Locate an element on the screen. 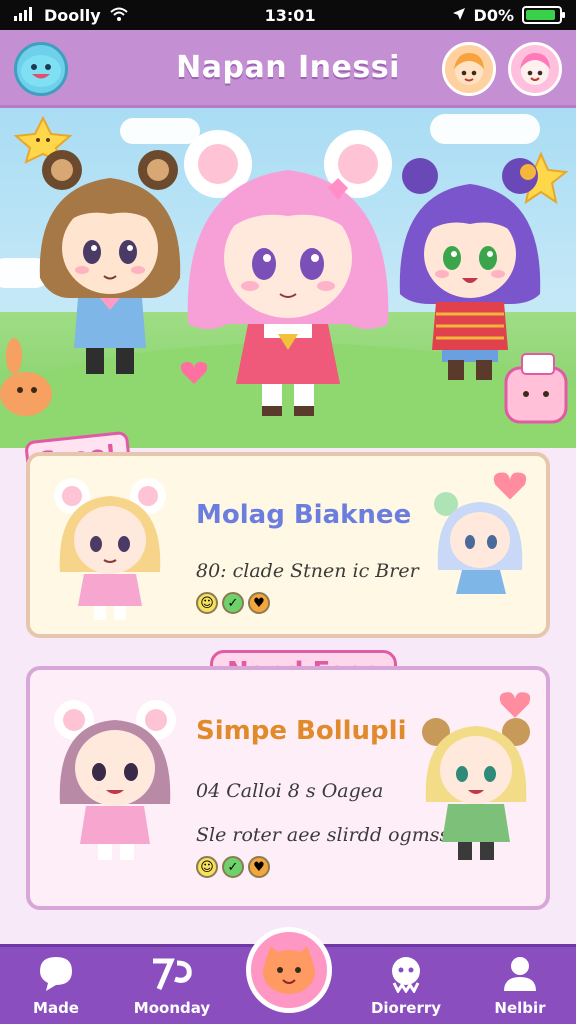 The image size is (576, 1024). mascot-home-icon is located at coordinates (289, 970).